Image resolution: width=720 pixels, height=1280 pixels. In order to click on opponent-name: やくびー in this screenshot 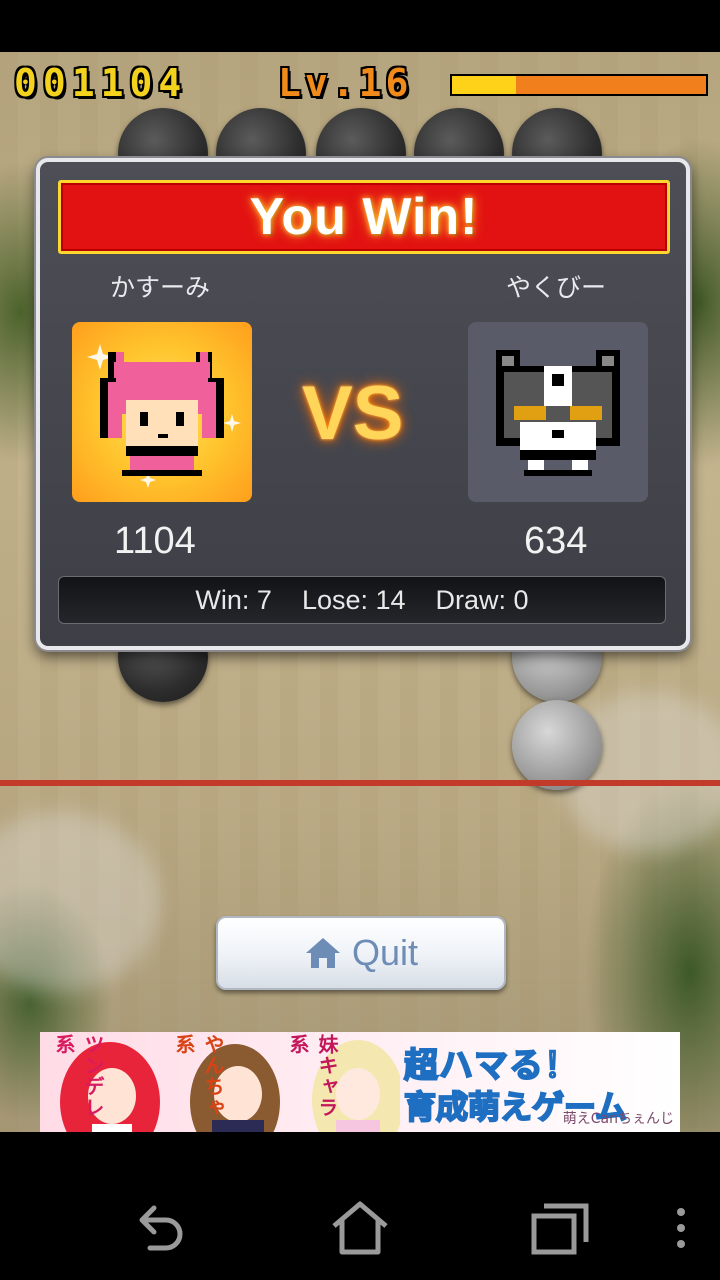, I will do `click(556, 287)`.